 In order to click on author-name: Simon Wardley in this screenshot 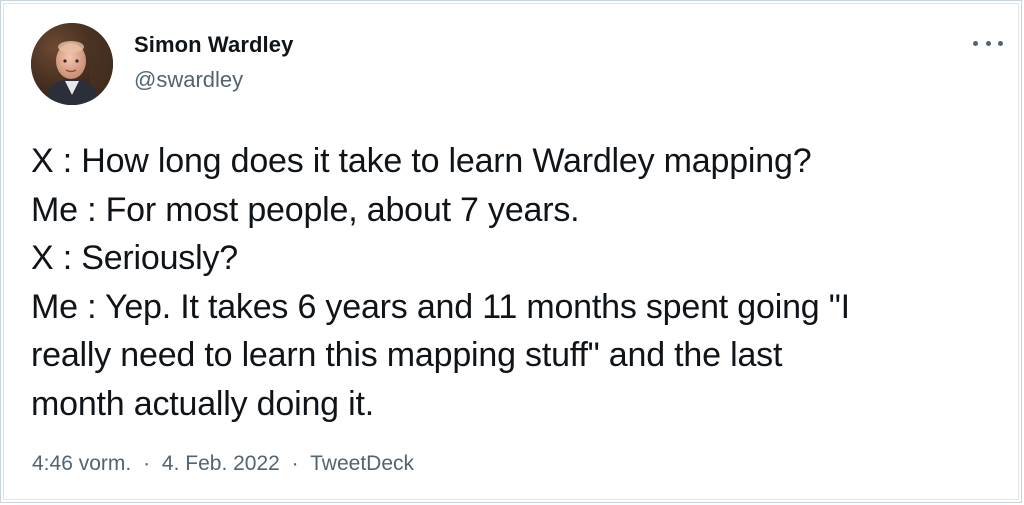, I will do `click(213, 45)`.